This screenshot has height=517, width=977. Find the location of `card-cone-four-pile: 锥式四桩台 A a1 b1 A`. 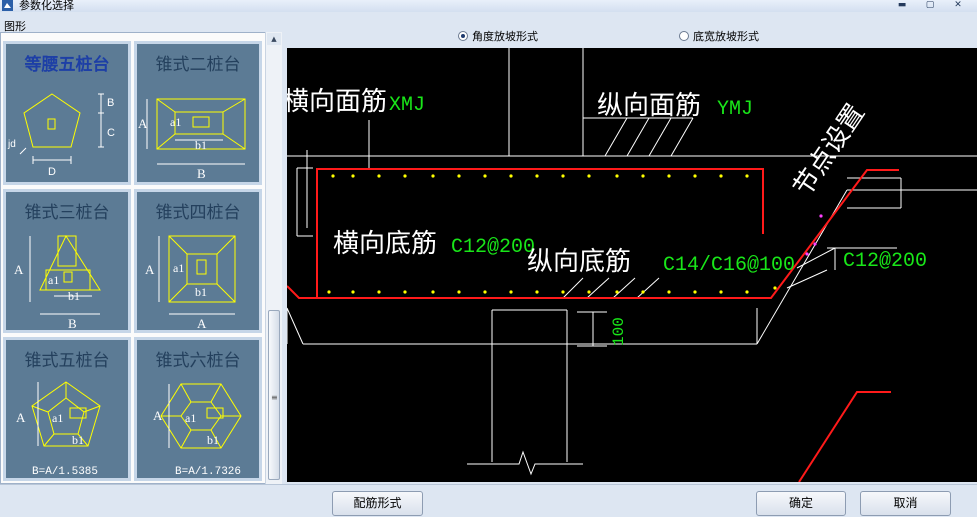

card-cone-four-pile: 锥式四桩台 A a1 b1 A is located at coordinates (198, 261).